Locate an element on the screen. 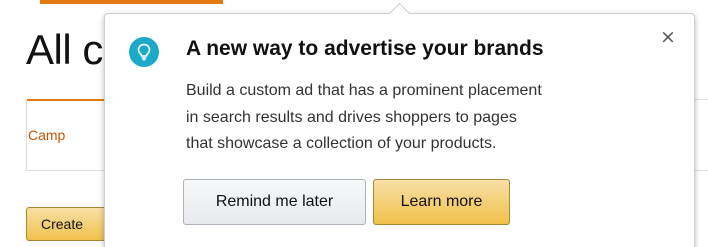  close-icon: × is located at coordinates (668, 37).